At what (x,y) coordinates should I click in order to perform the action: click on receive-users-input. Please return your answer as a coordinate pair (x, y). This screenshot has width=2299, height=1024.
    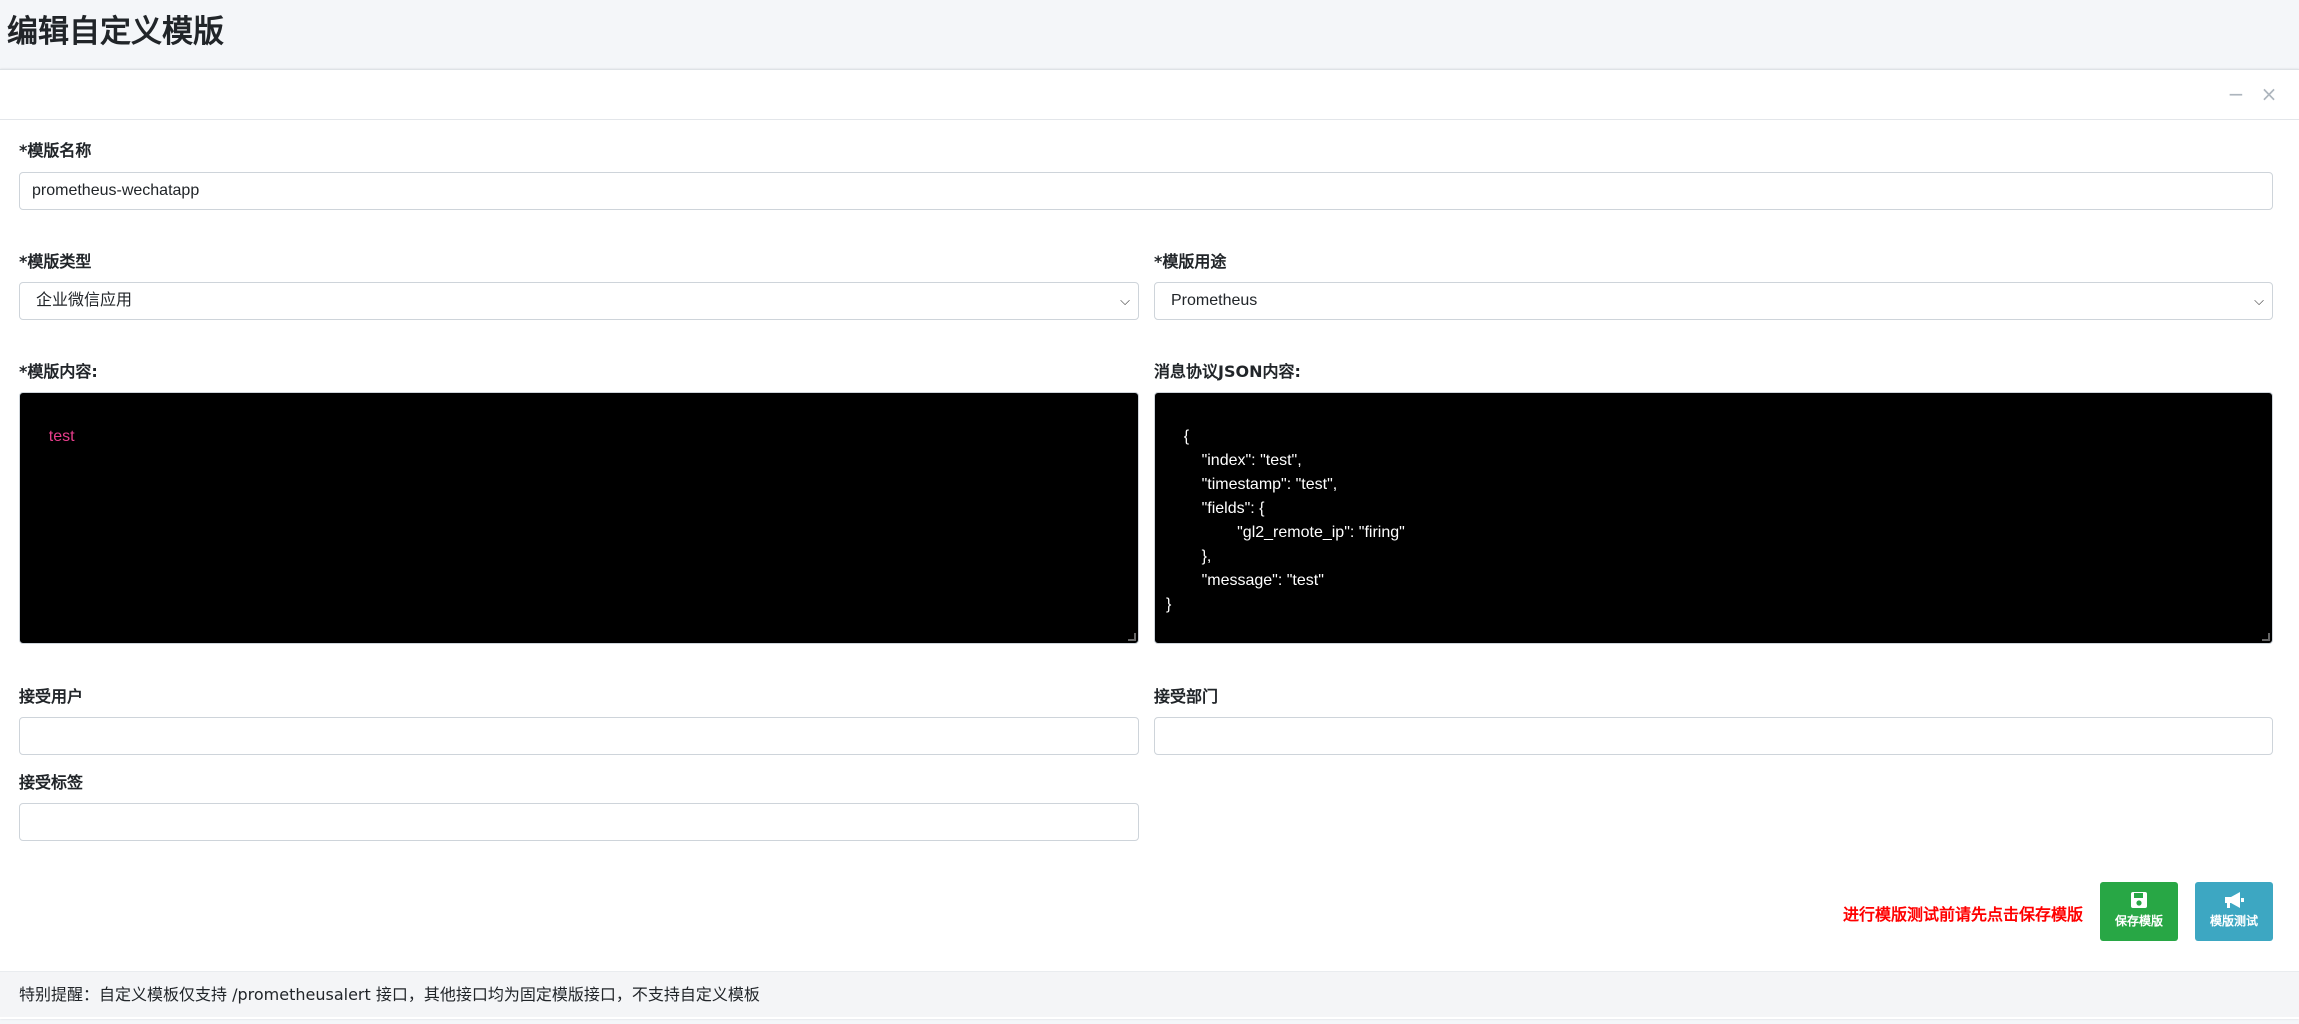
    Looking at the image, I should click on (579, 736).